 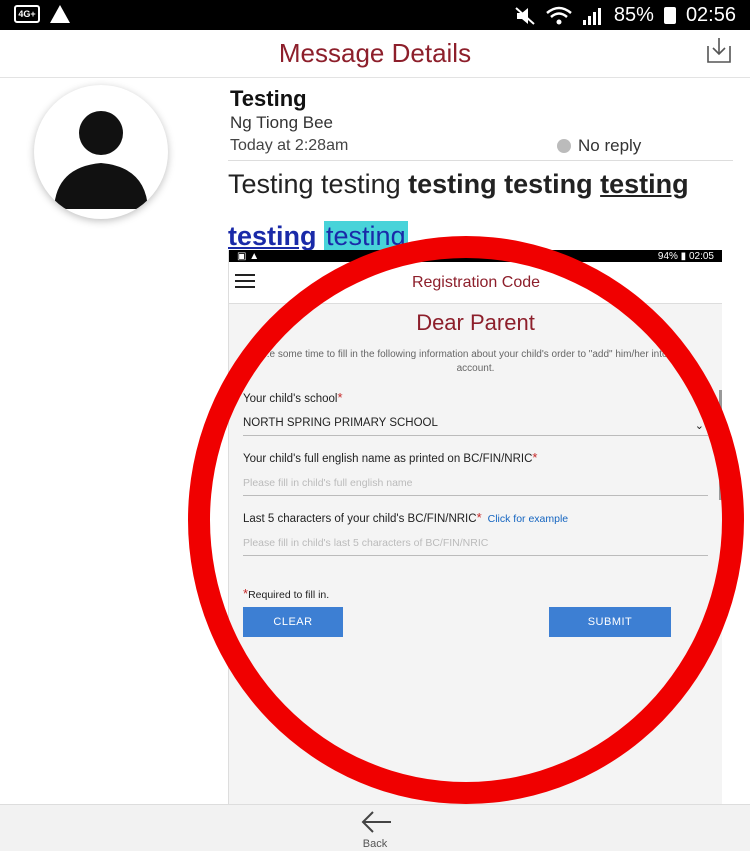 I want to click on bottom-bar: Back, so click(x=375, y=827).